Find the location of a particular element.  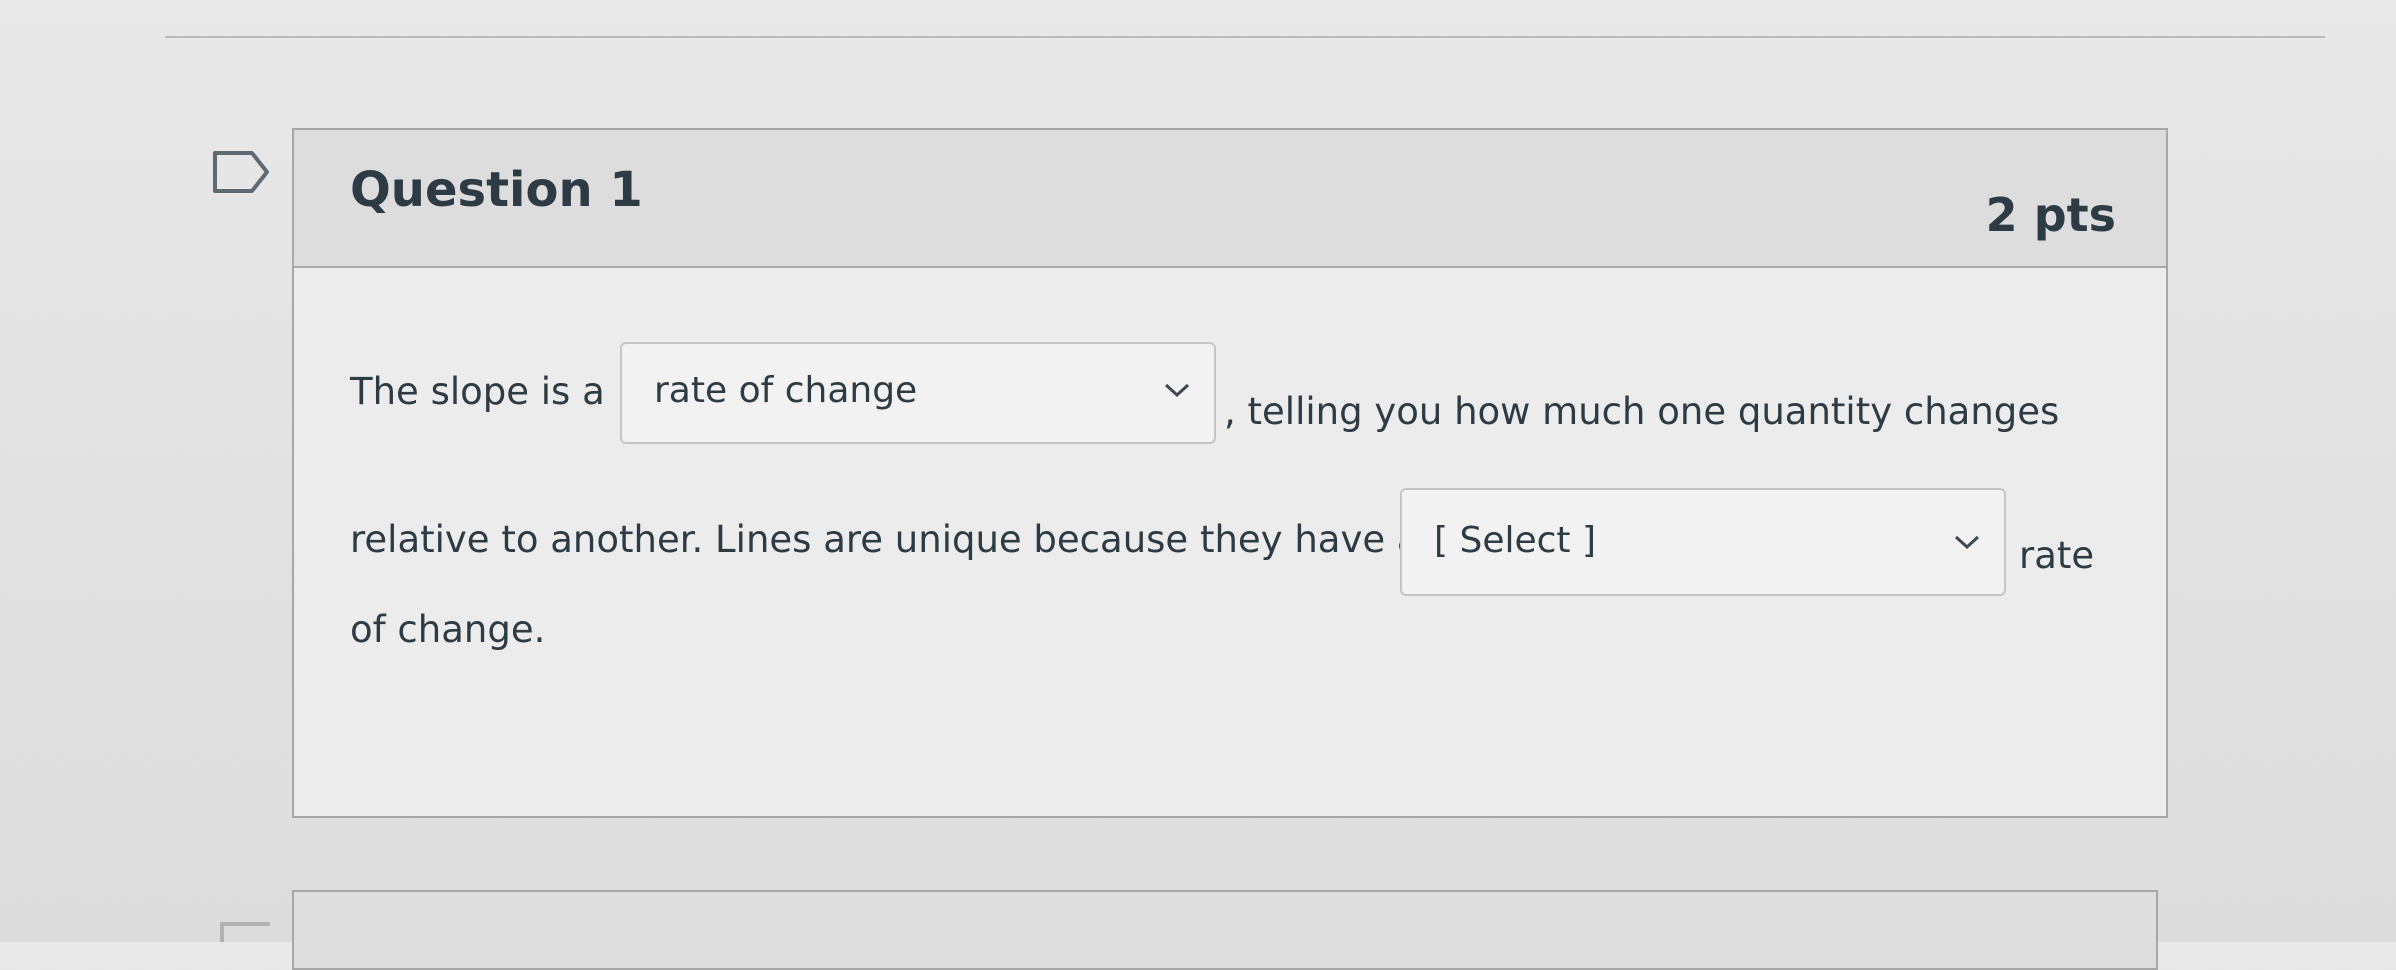

next-question-flag-icon is located at coordinates (245, 932).